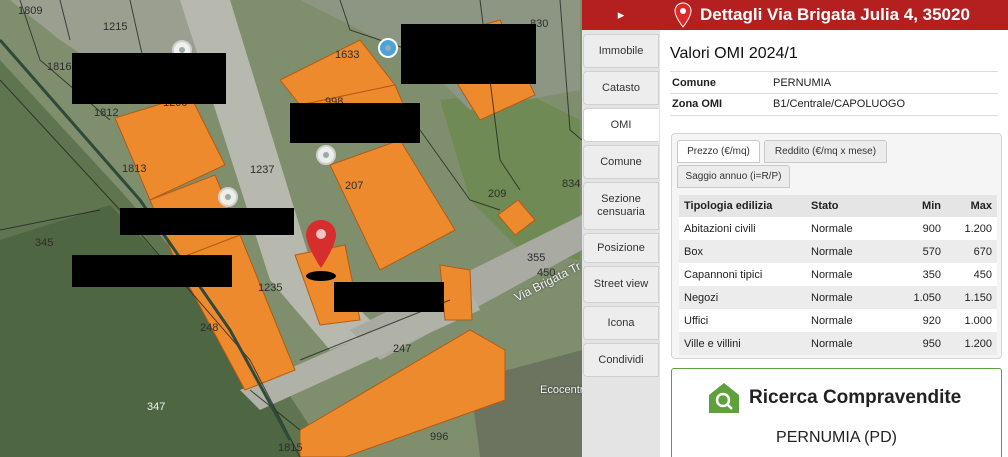 Image resolution: width=1008 pixels, height=457 pixels. Describe the element at coordinates (742, 251) in the screenshot. I see `cell-tipologia: Box` at that location.